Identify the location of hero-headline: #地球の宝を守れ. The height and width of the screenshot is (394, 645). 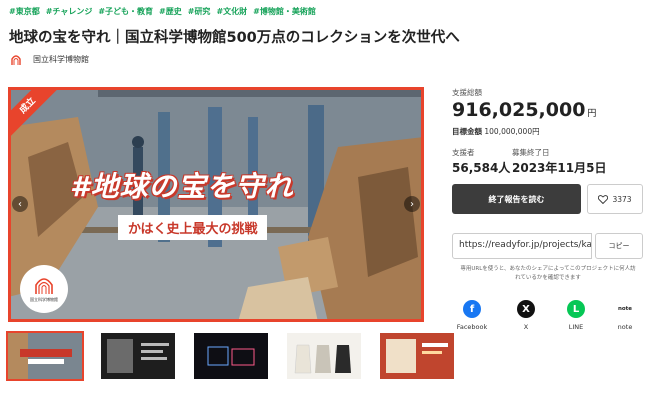
(182, 186).